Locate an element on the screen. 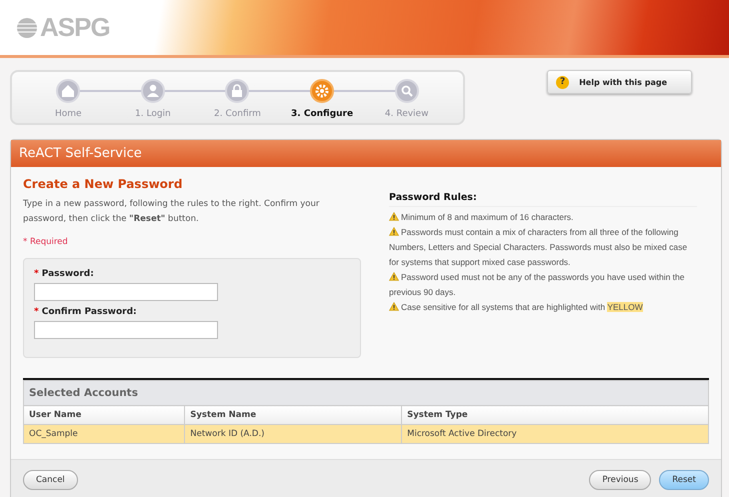  table-cell: Microsoft Active Directory is located at coordinates (555, 434).